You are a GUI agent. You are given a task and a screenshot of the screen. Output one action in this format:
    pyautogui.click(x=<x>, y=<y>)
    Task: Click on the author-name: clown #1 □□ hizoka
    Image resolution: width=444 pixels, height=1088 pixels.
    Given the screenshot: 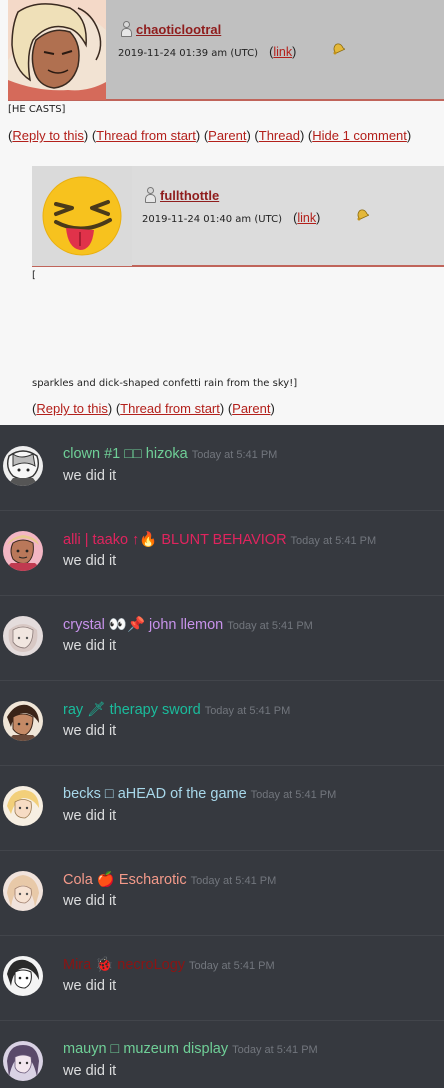 What is the action you would take?
    pyautogui.click(x=125, y=454)
    